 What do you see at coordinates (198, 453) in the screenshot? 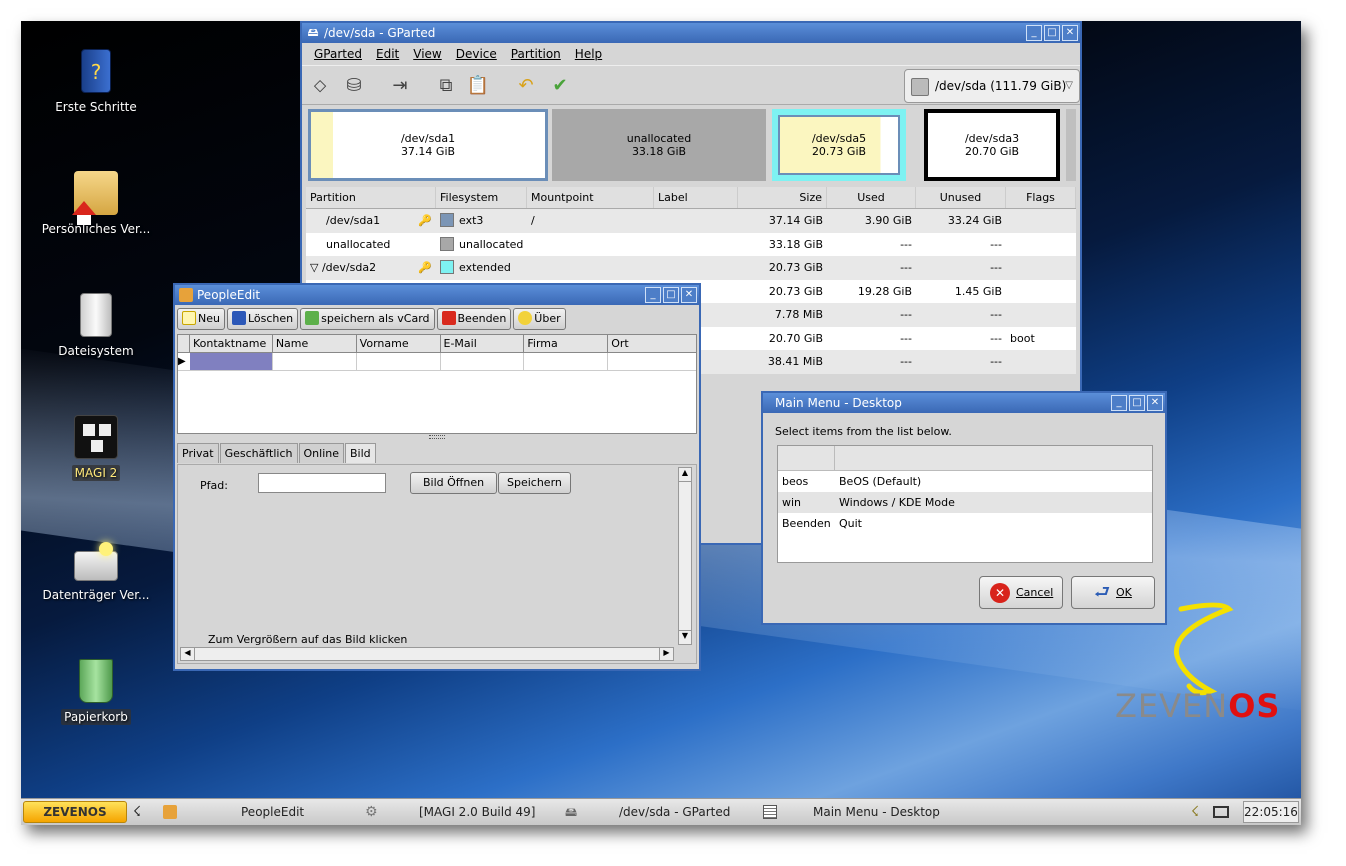
I see `tab-privat: Privat` at bounding box center [198, 453].